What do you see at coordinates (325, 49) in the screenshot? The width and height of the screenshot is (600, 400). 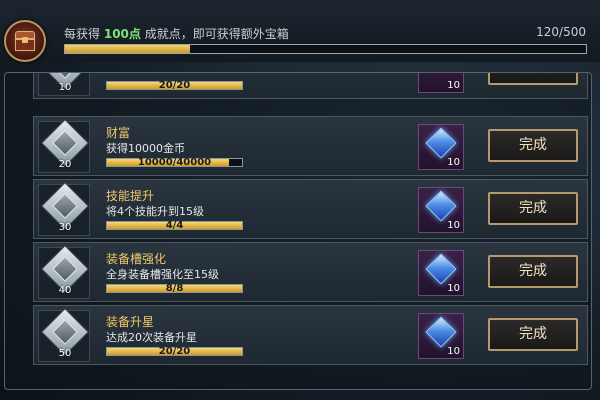 I see `achievement-points-bar` at bounding box center [325, 49].